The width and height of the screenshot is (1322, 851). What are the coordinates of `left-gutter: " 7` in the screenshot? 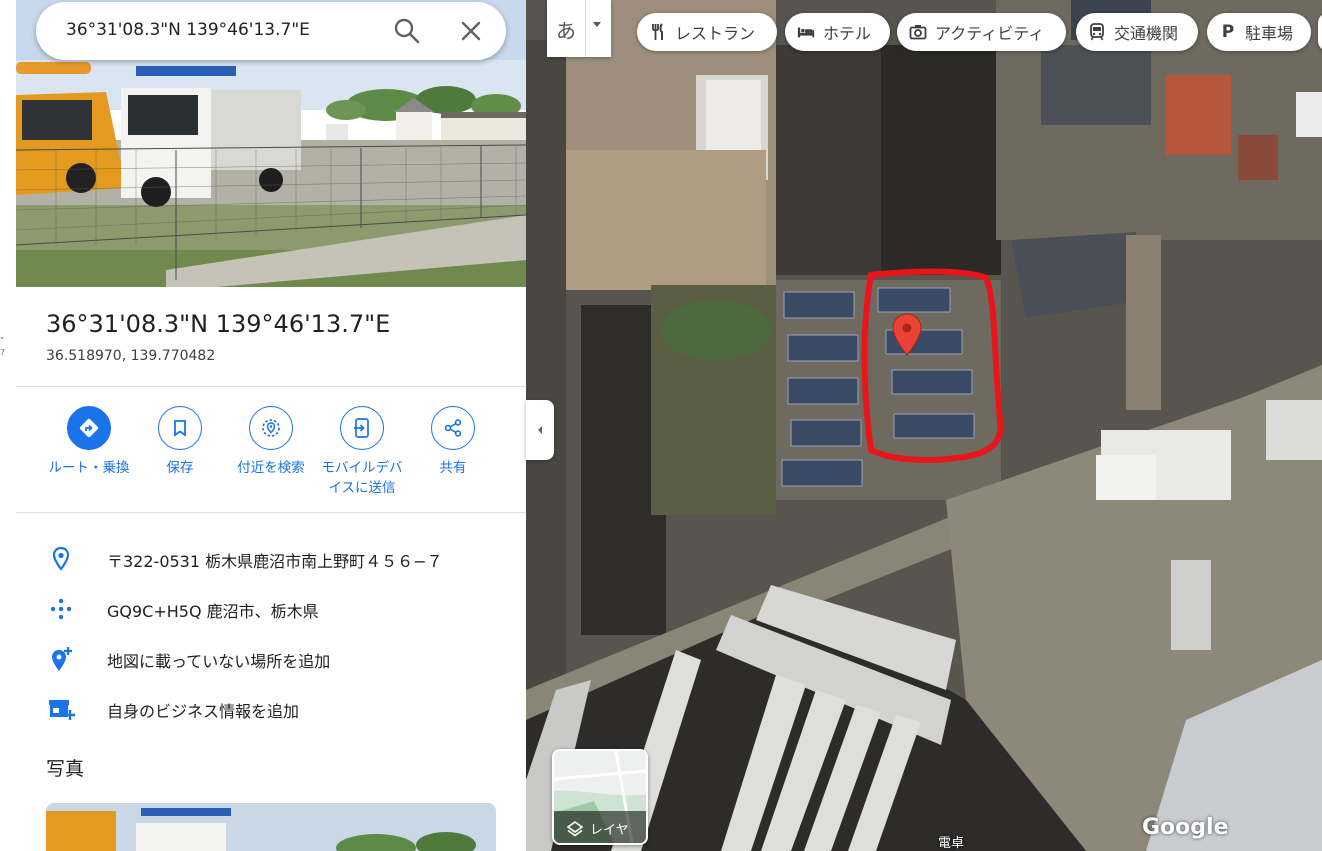 It's located at (8, 425).